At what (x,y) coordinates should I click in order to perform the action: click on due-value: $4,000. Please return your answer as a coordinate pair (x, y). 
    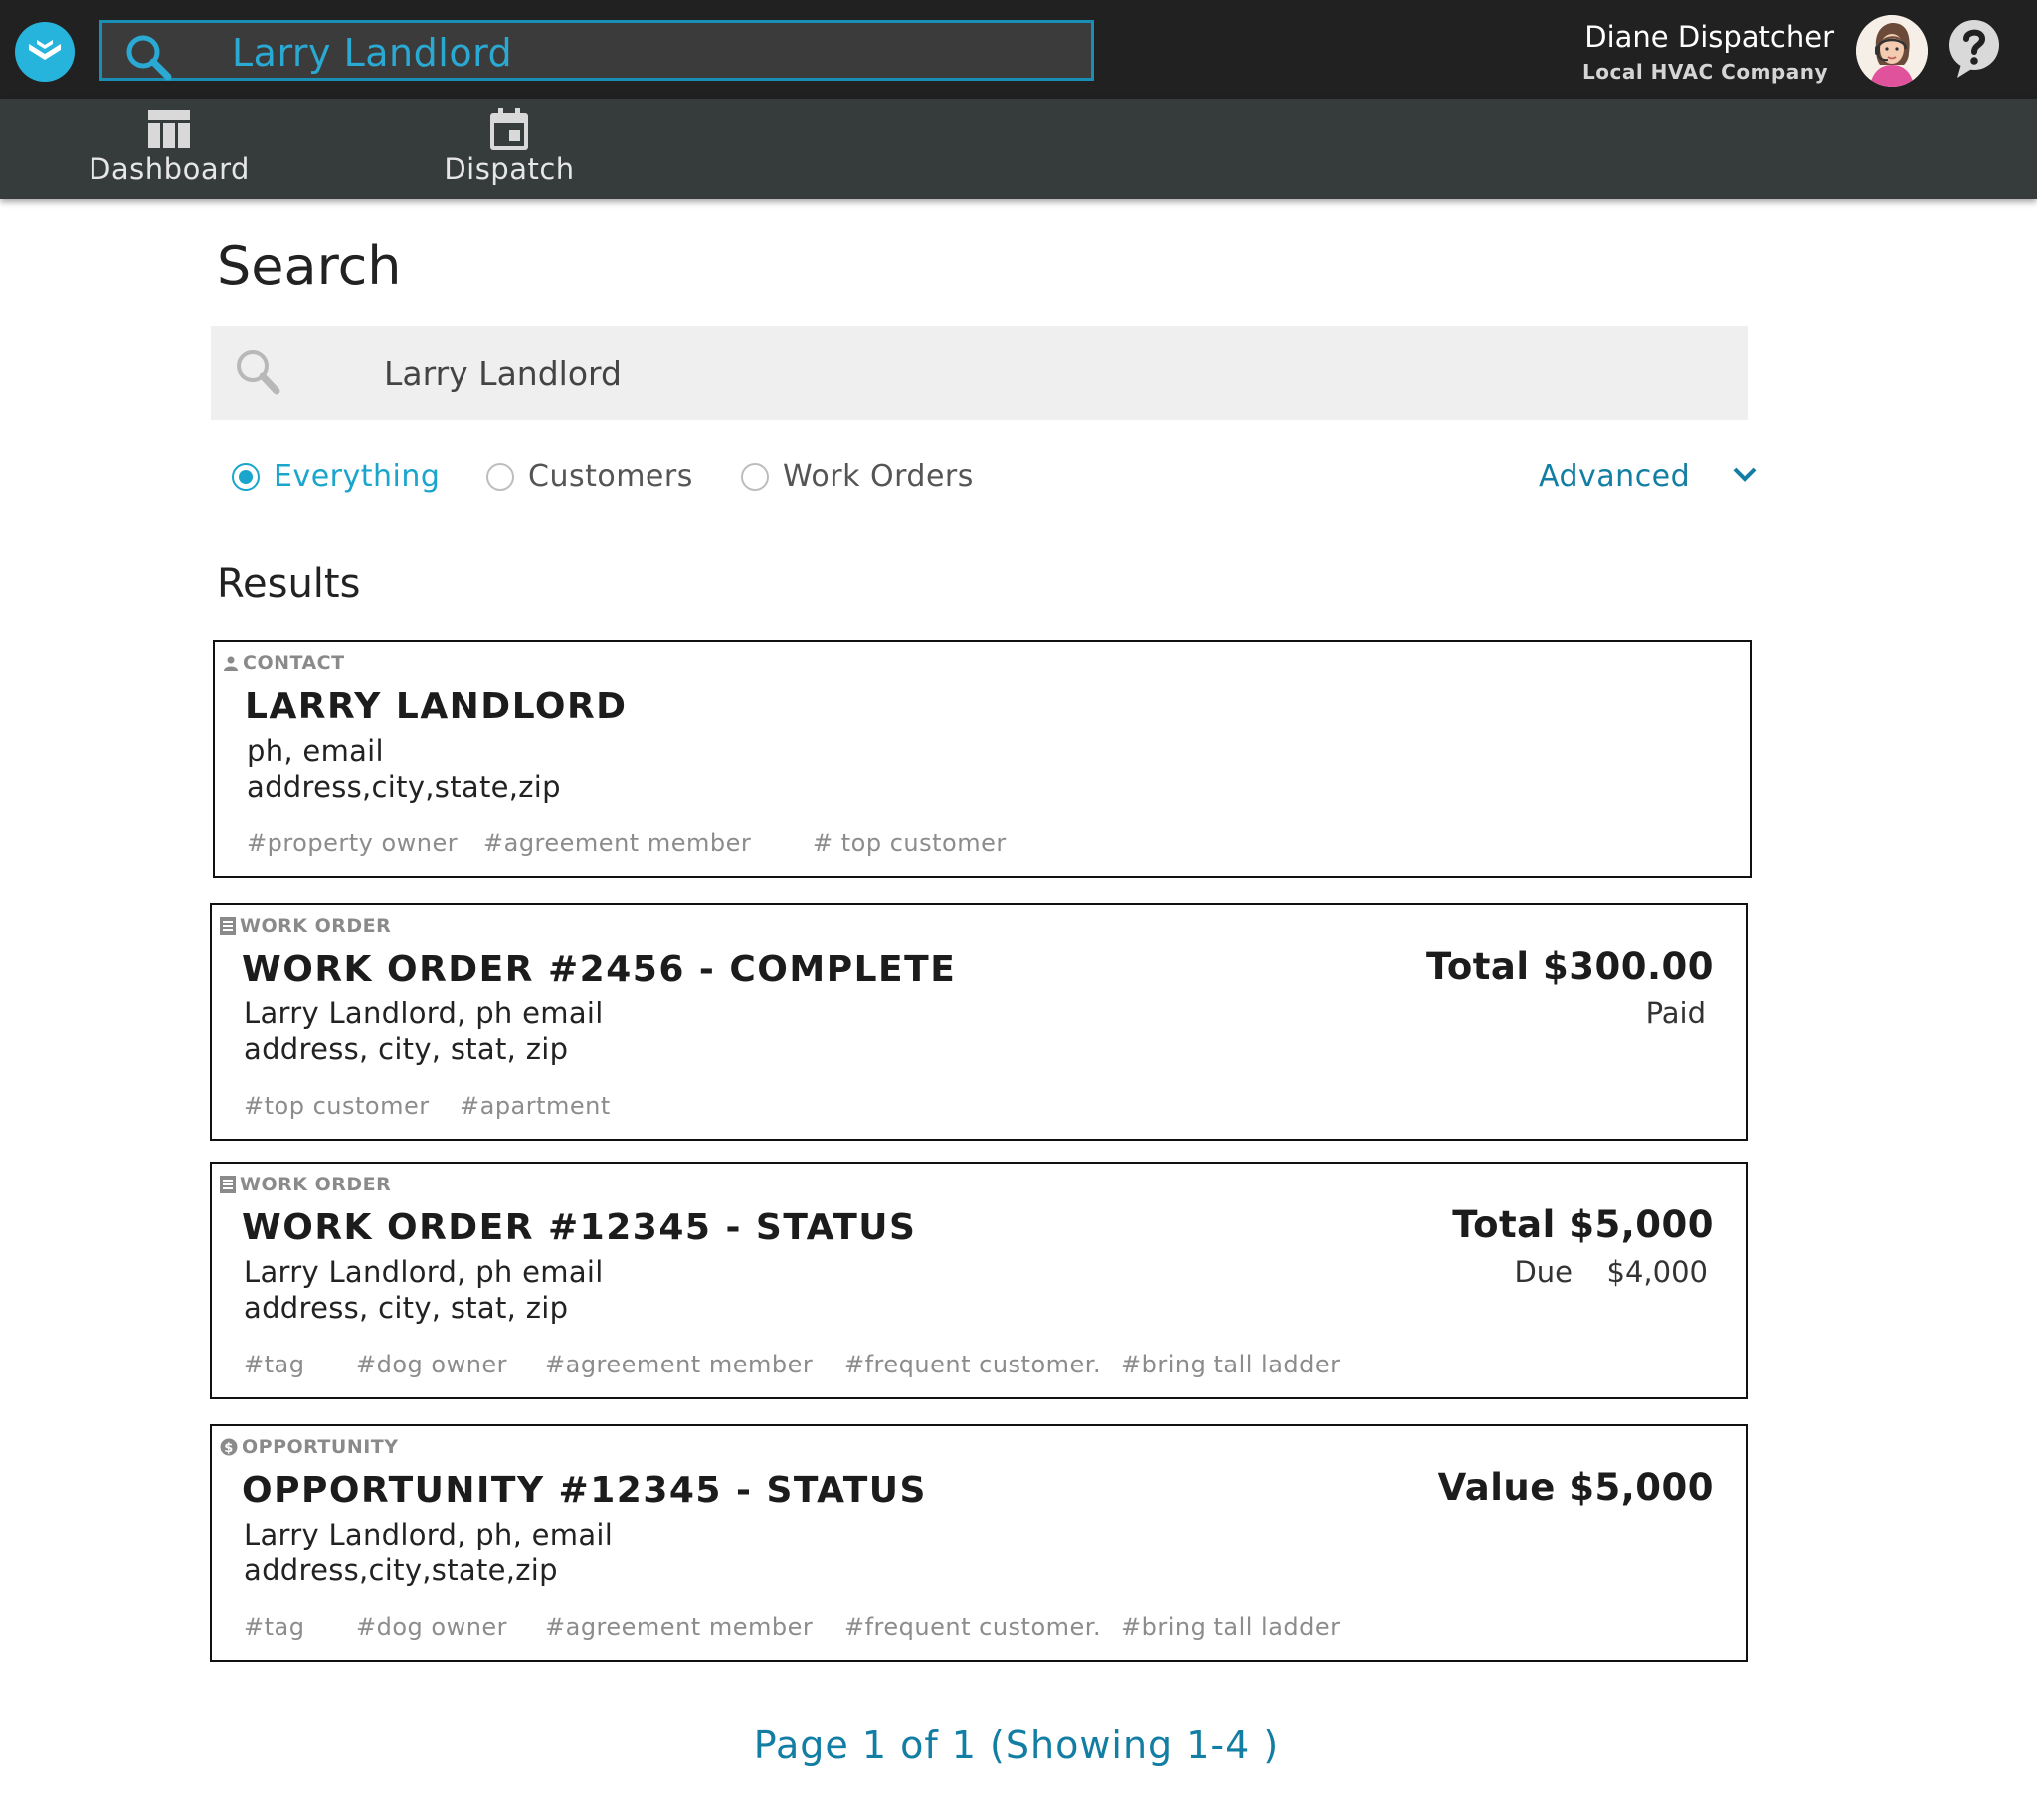
    Looking at the image, I should click on (1657, 1272).